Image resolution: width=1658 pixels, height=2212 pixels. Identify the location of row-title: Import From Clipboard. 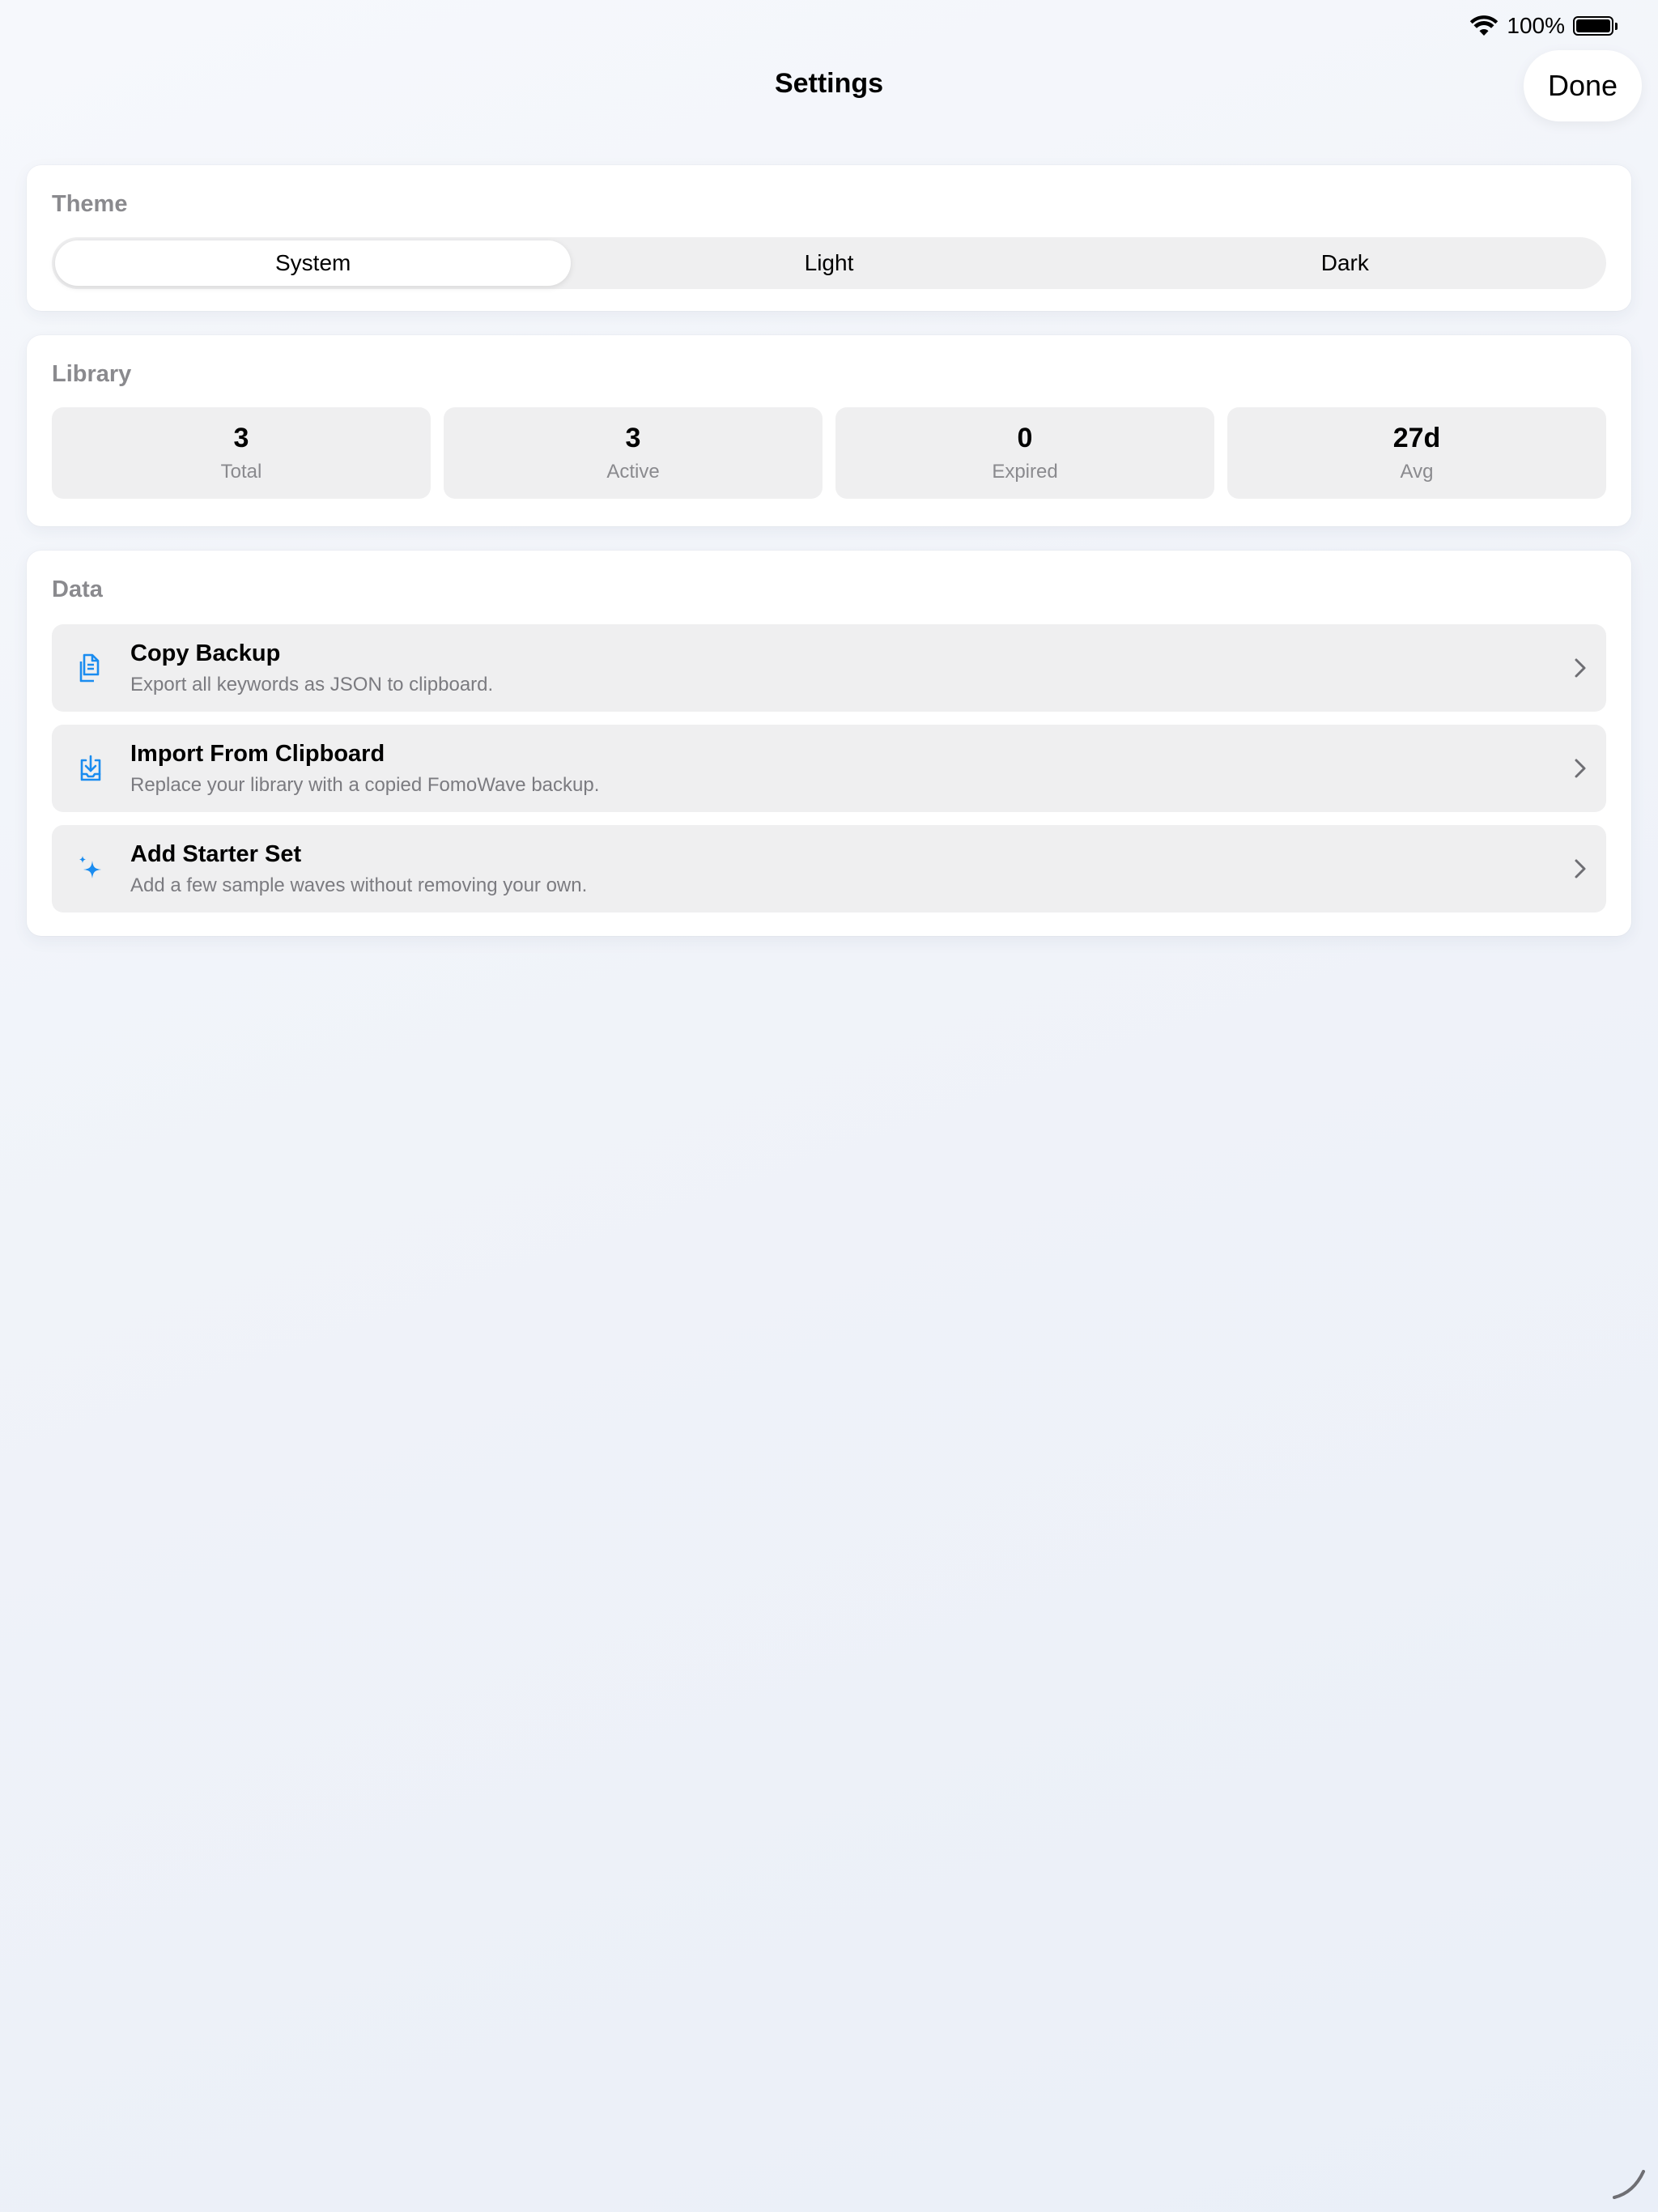
(257, 753).